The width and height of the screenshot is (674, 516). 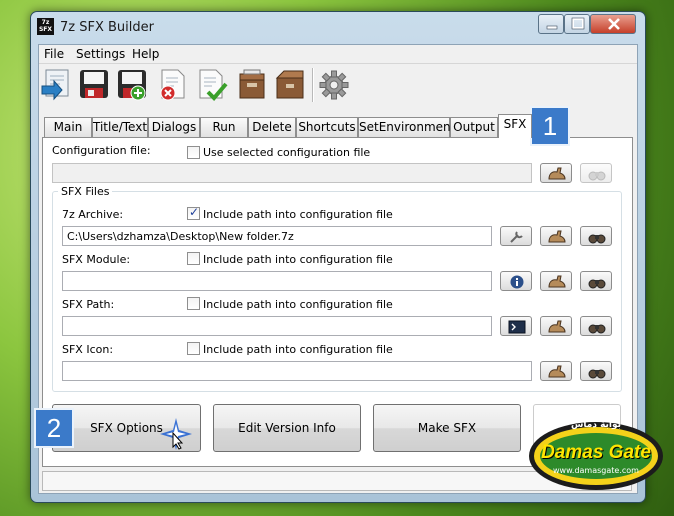 I want to click on save-icon, so click(x=94, y=84).